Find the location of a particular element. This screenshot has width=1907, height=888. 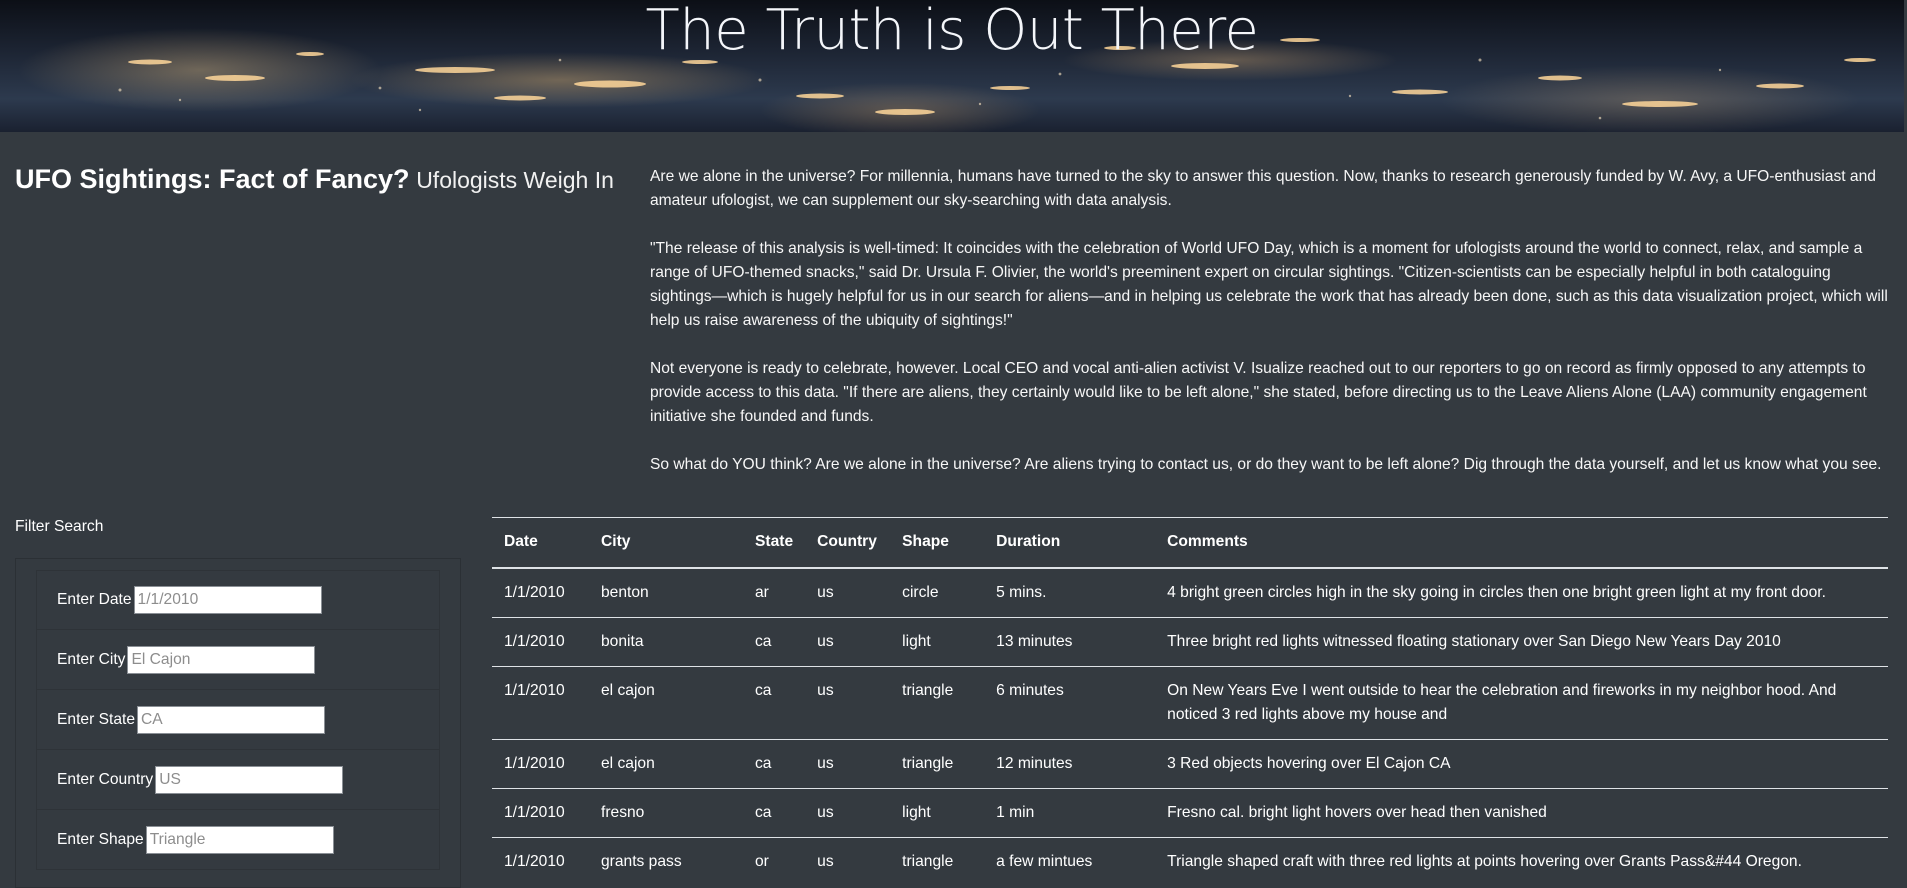

shape-label: Enter Shape is located at coordinates (100, 839).